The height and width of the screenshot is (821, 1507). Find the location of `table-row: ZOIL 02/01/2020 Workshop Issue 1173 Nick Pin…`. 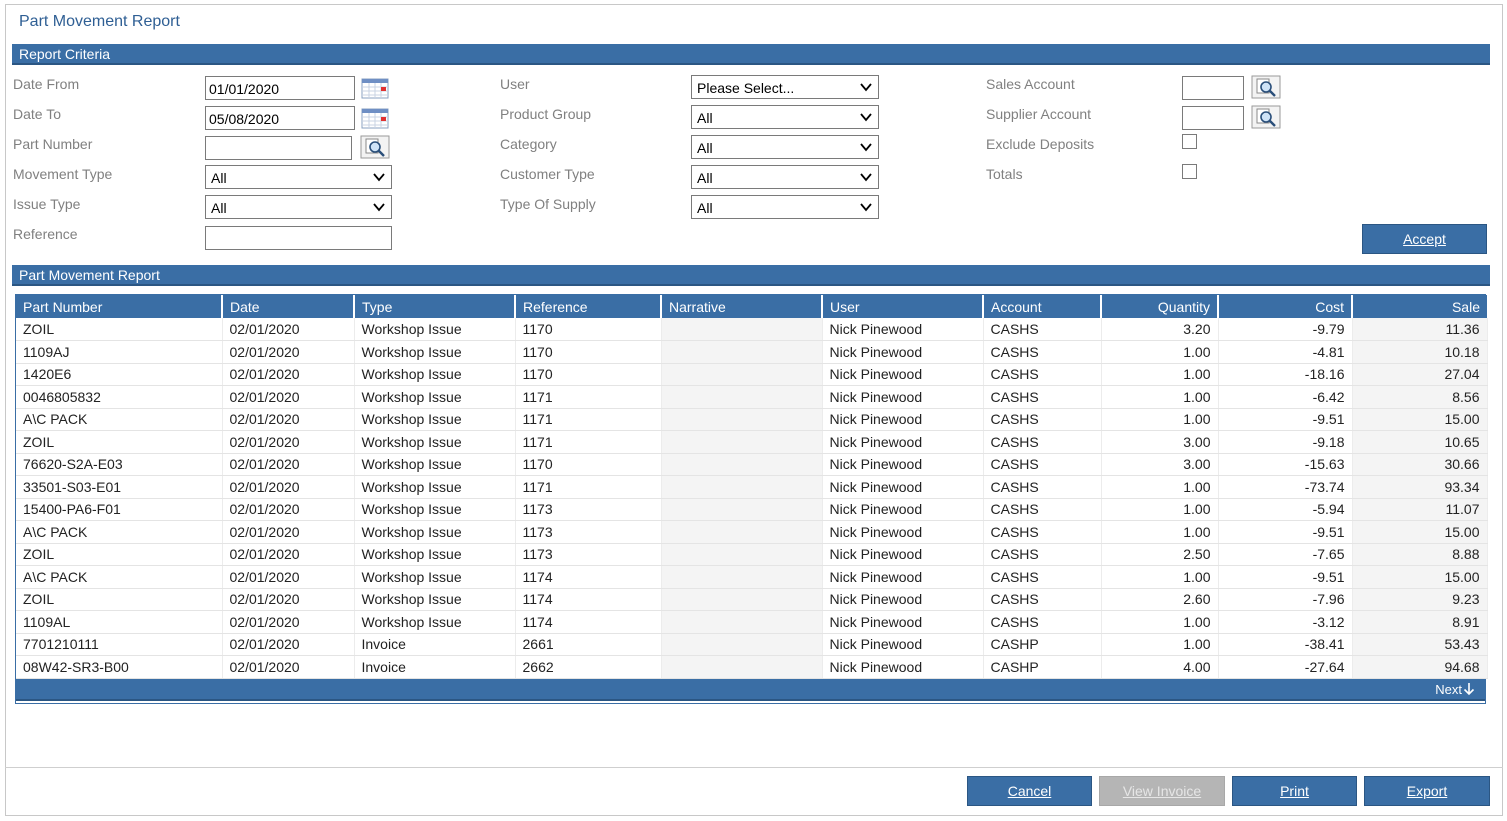

table-row: ZOIL 02/01/2020 Workshop Issue 1173 Nick Pin… is located at coordinates (752, 554).